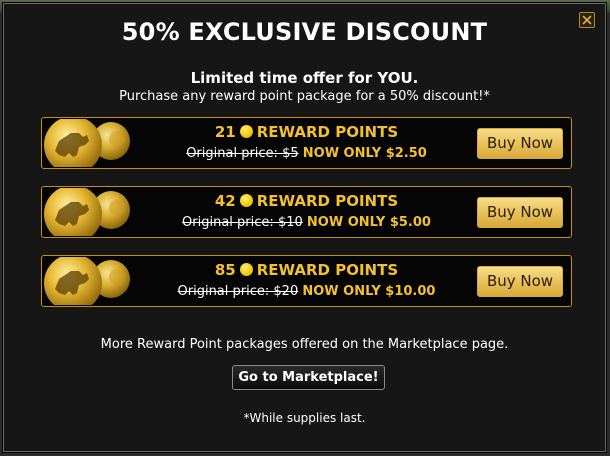 The image size is (610, 456). What do you see at coordinates (368, 222) in the screenshot?
I see `discount-price: NOW ONLY $5.00` at bounding box center [368, 222].